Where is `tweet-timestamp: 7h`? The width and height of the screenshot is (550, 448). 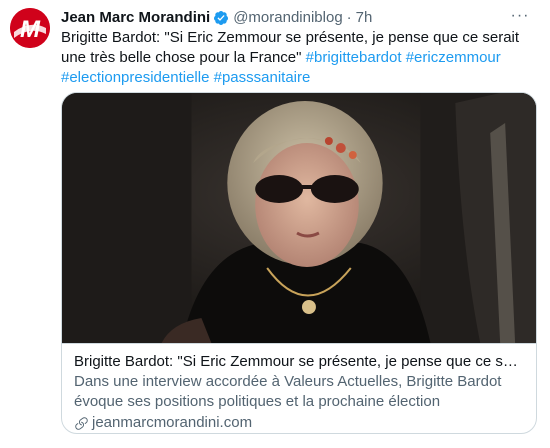 tweet-timestamp: 7h is located at coordinates (364, 18).